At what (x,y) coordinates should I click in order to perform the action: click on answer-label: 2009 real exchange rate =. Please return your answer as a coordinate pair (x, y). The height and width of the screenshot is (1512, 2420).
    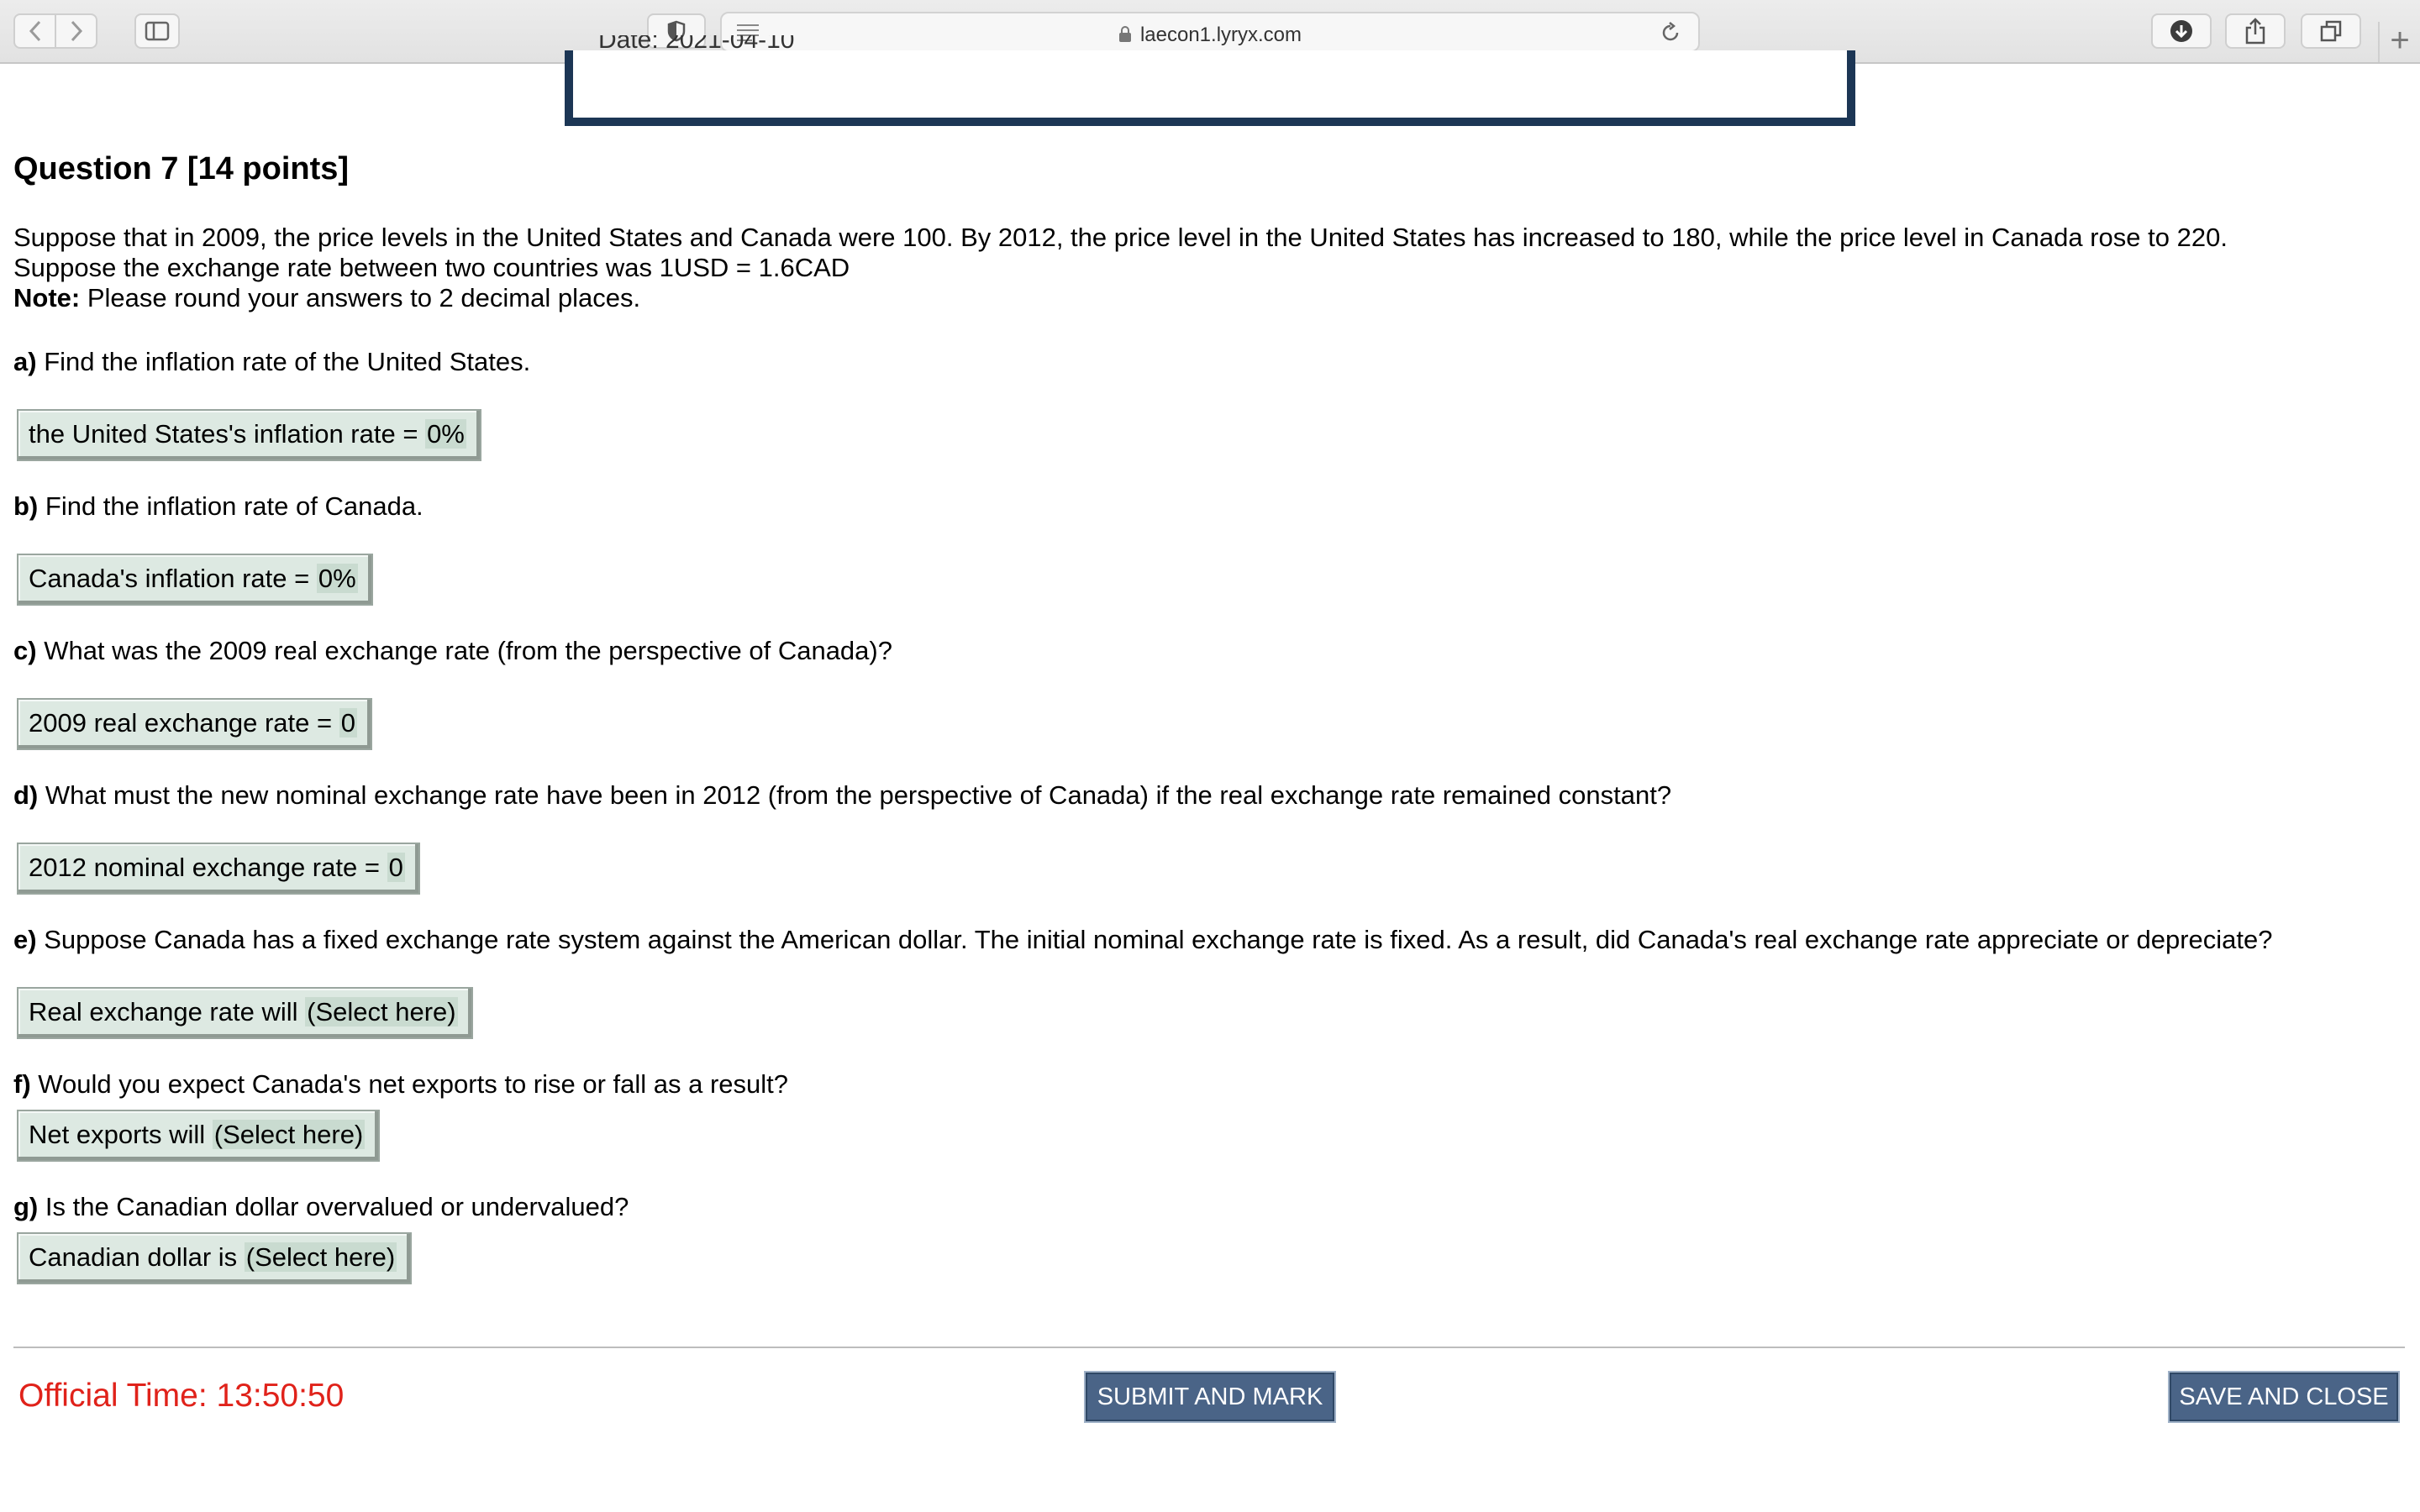
    Looking at the image, I should click on (184, 723).